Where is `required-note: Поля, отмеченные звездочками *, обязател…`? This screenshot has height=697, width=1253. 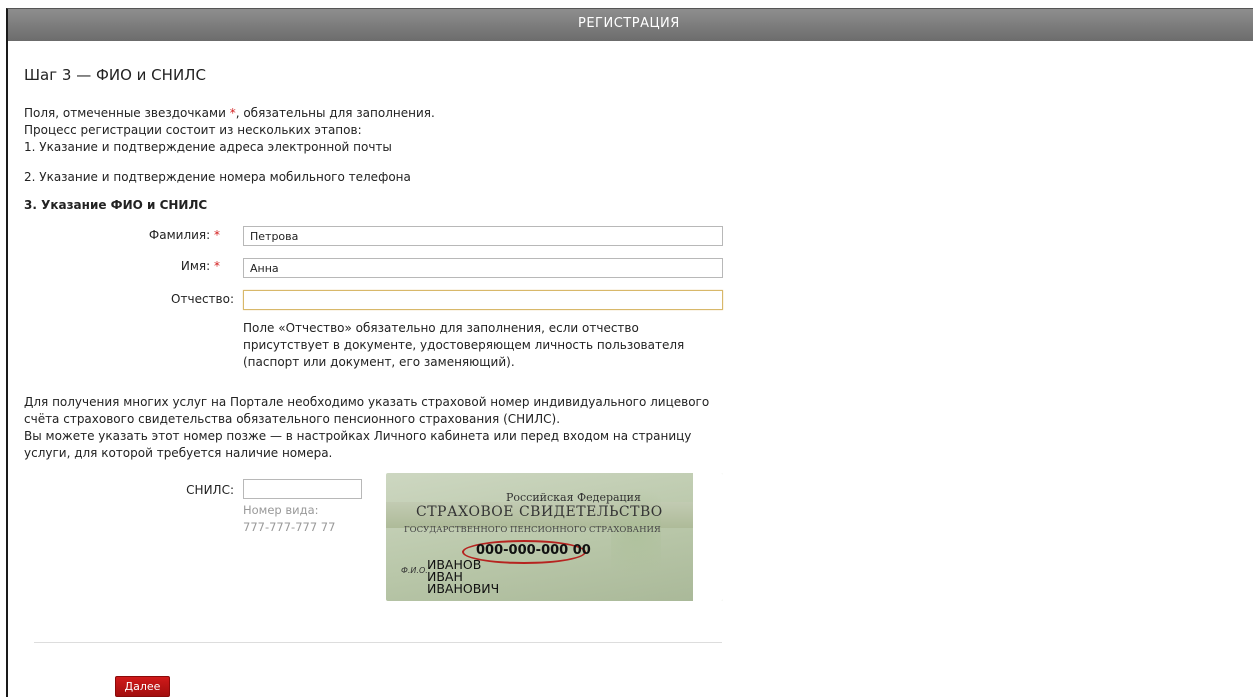 required-note: Поля, отмеченные звездочками *, обязател… is located at coordinates (229, 113).